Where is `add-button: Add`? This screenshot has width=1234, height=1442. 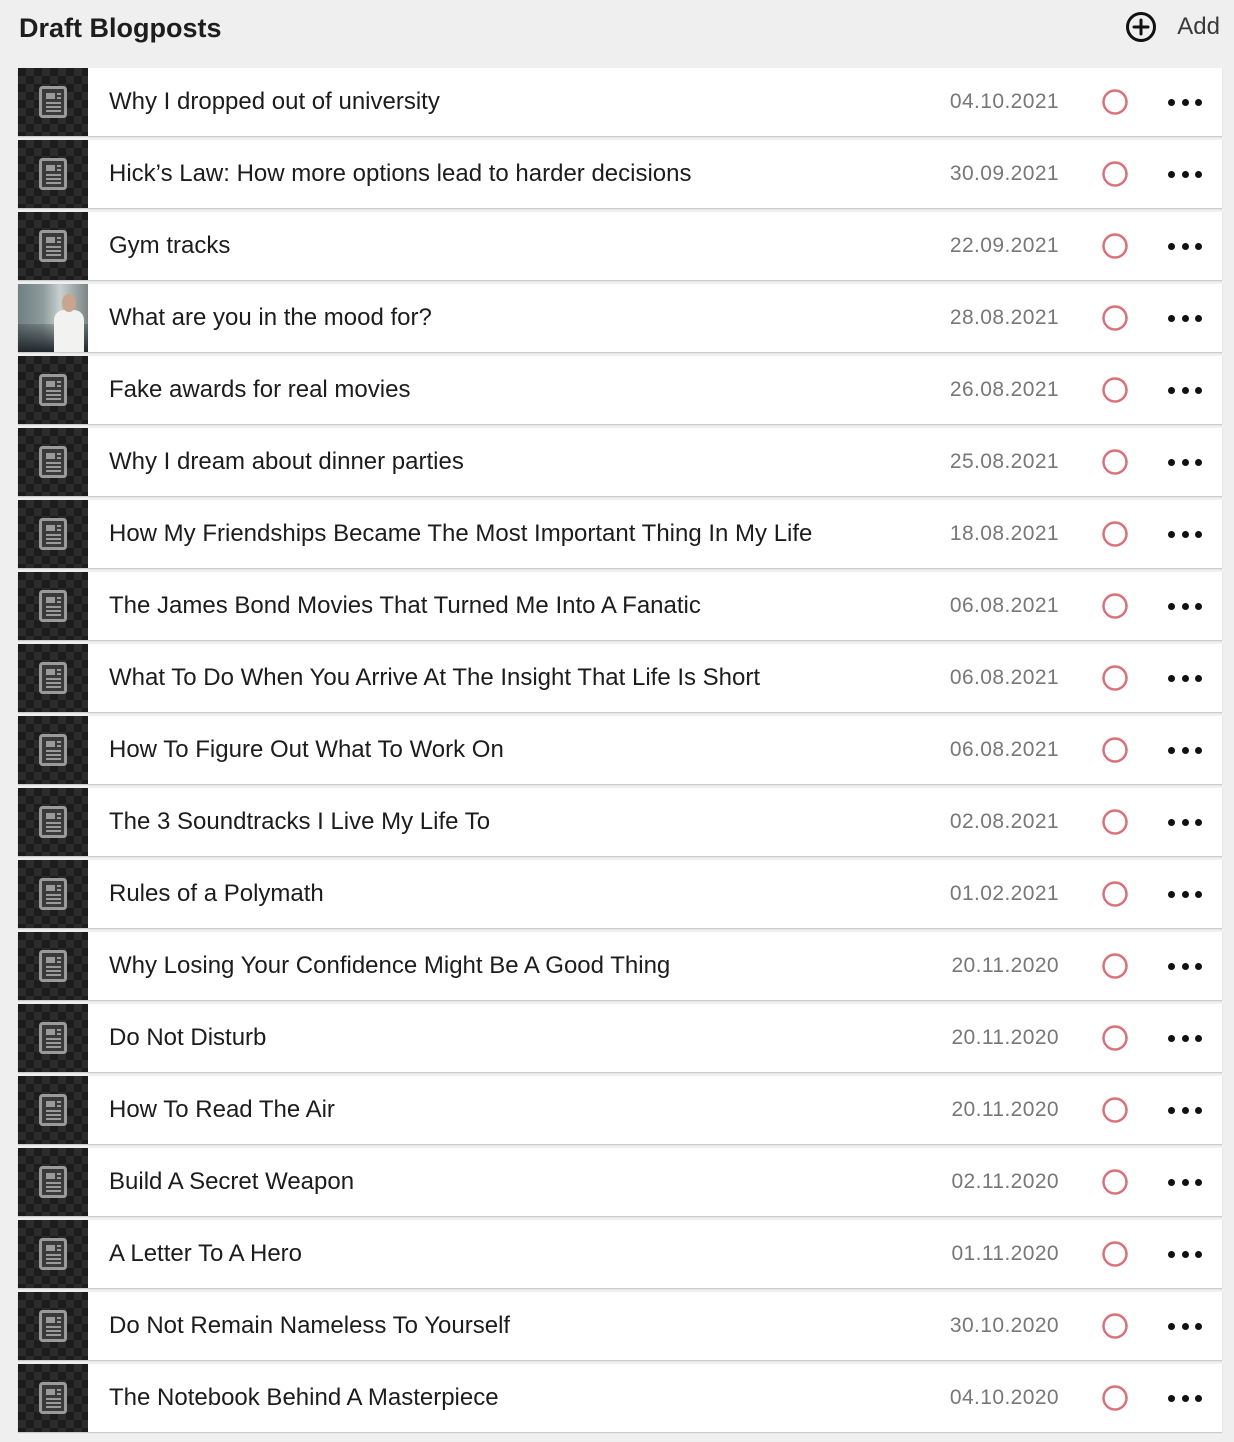 add-button: Add is located at coordinates (1172, 27).